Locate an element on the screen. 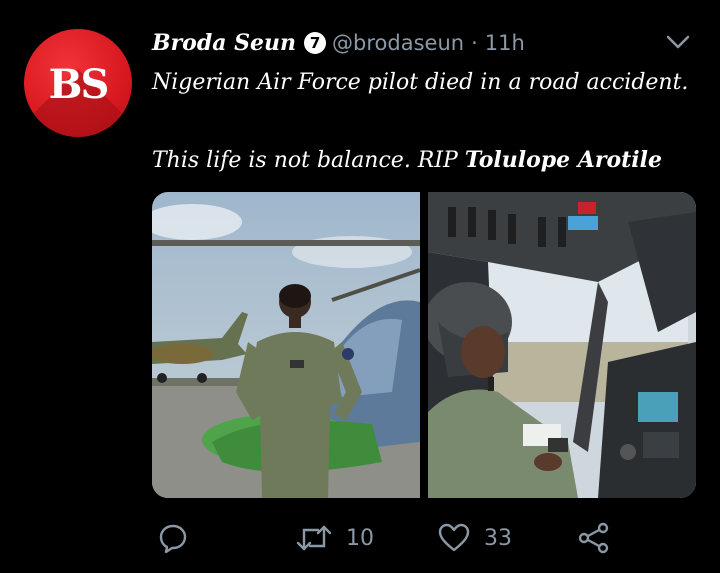 The image size is (720, 573). tweet-text-name: Tolulope Arotile is located at coordinates (563, 160).